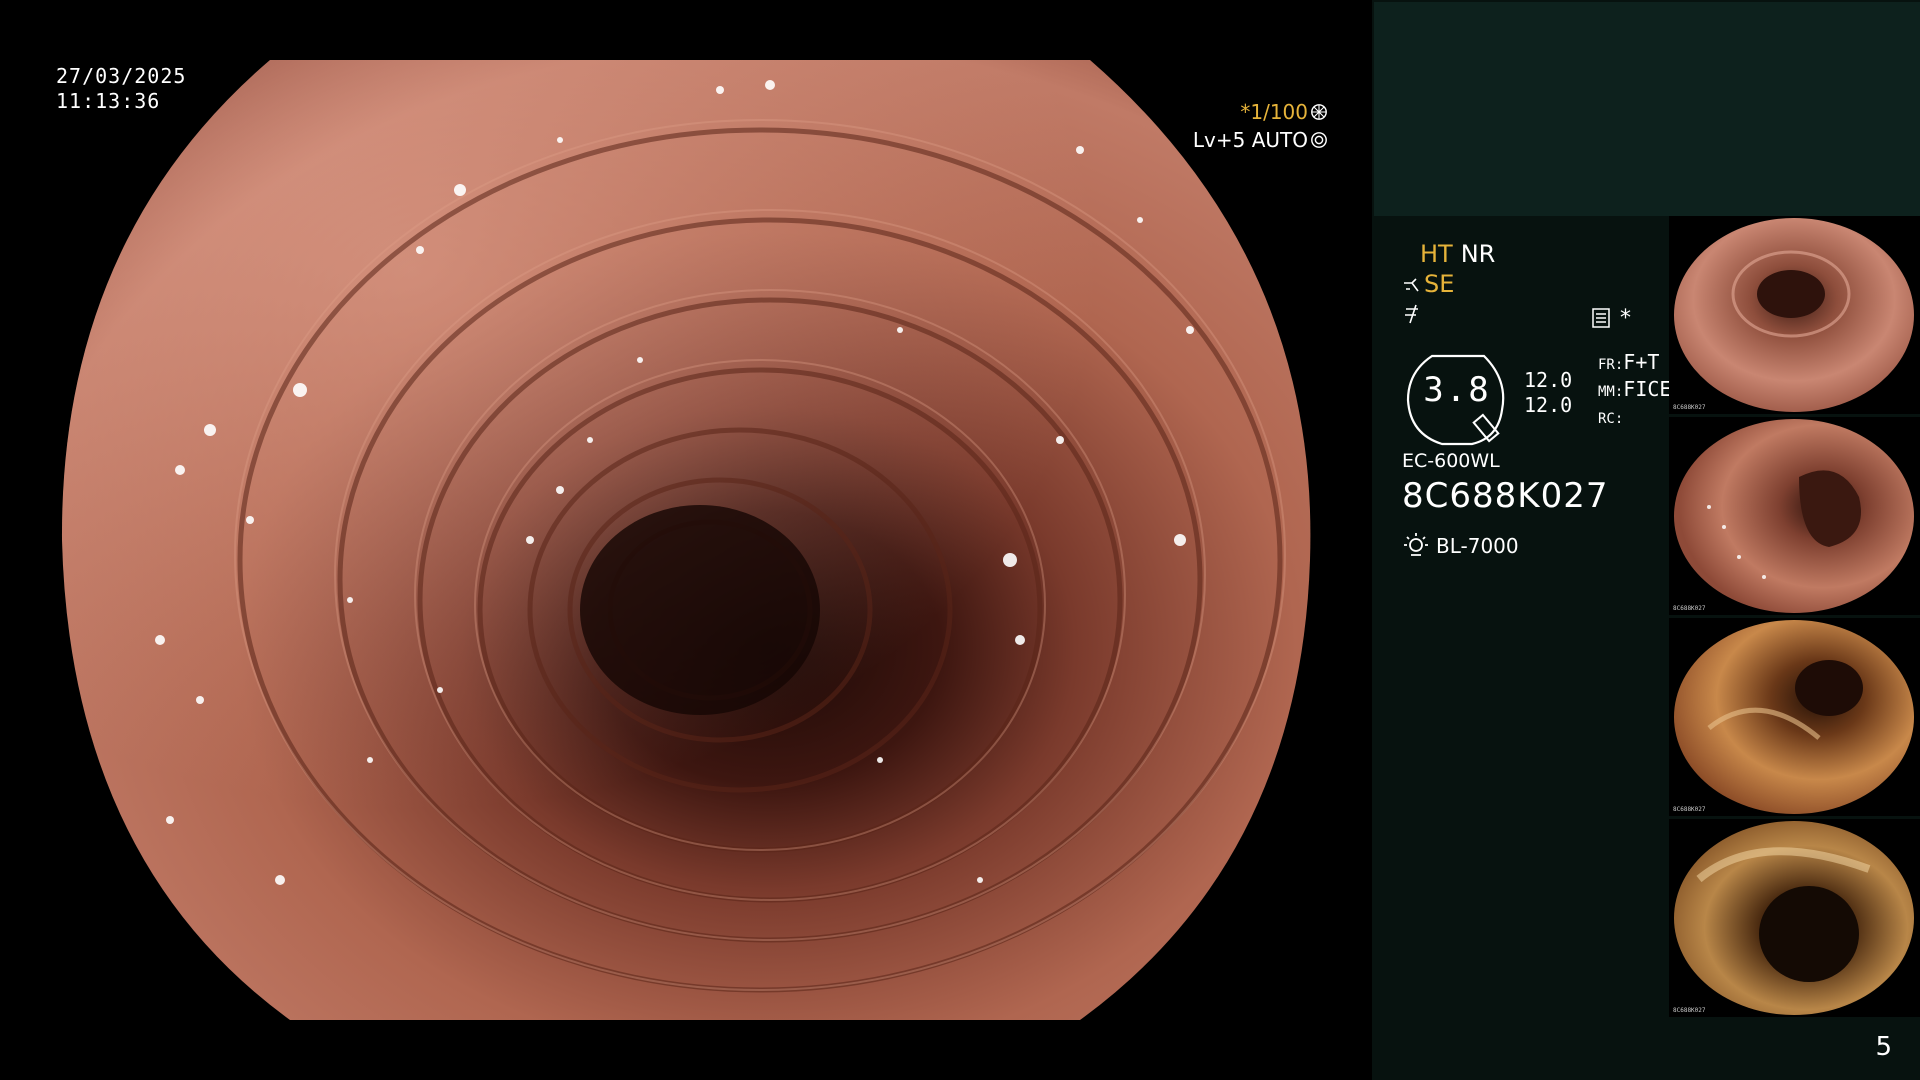  I want to click on exposure-readout: *1/100 Lv+5 AUTO, so click(1260, 126).